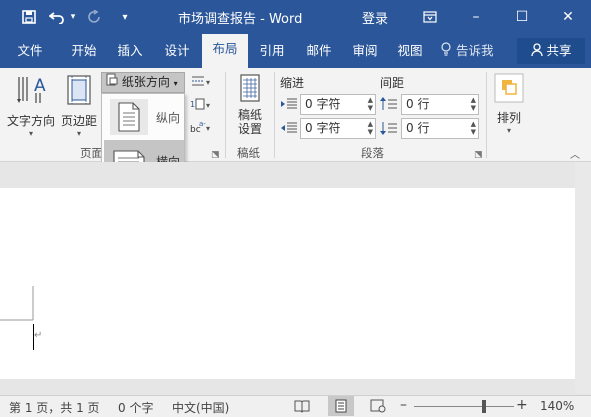 The width and height of the screenshot is (591, 417). I want to click on spacing-before-icon, so click(389, 105).